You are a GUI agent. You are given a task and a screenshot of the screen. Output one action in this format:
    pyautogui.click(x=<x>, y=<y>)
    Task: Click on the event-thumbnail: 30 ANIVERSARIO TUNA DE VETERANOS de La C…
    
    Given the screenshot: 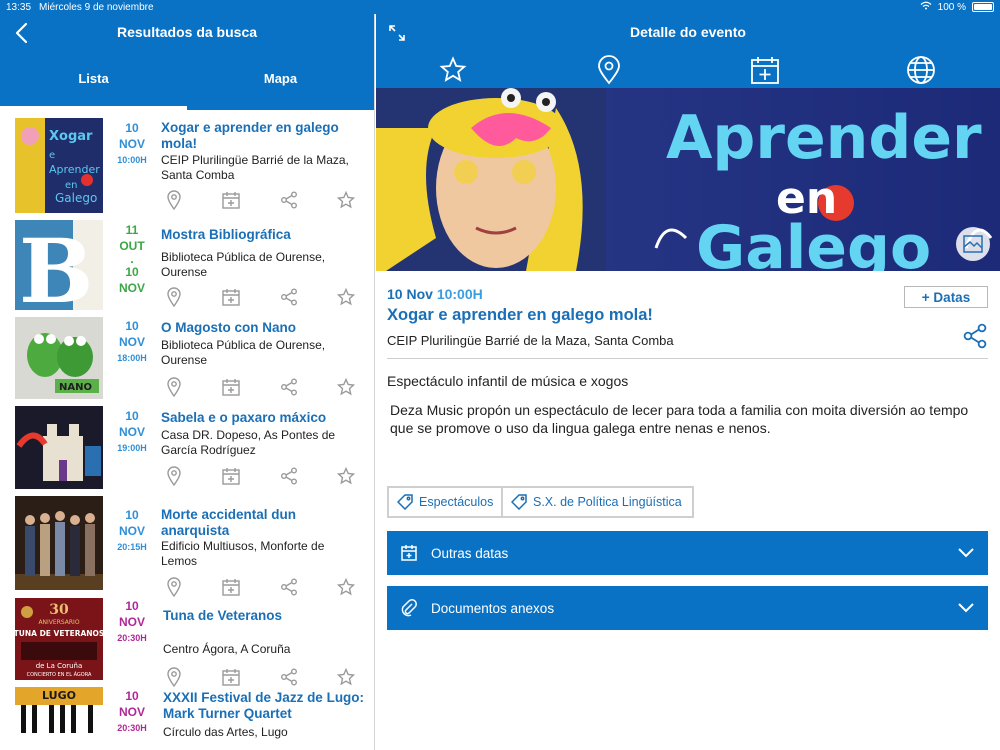 What is the action you would take?
    pyautogui.click(x=59, y=639)
    